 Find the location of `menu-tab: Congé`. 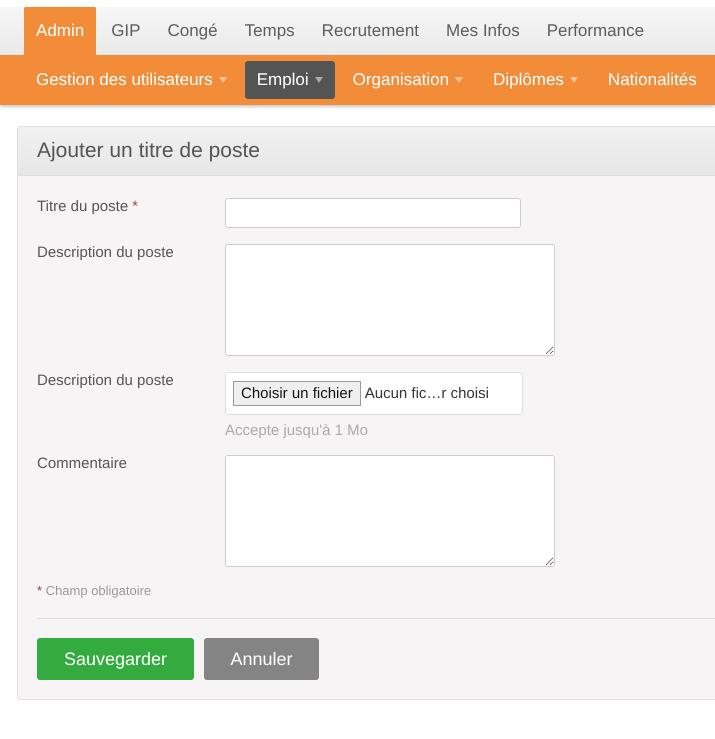

menu-tab: Congé is located at coordinates (192, 31).